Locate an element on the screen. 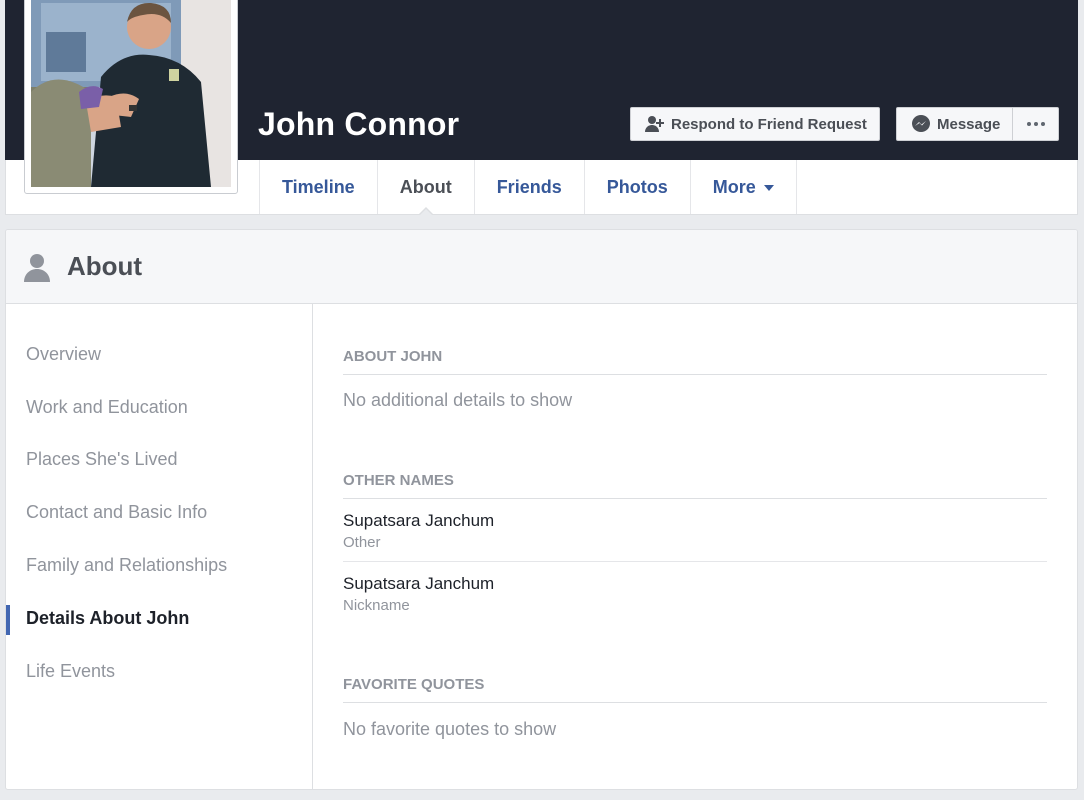 This screenshot has height=800, width=1084. list-item: Supatsara Janchum Nickname is located at coordinates (695, 592).